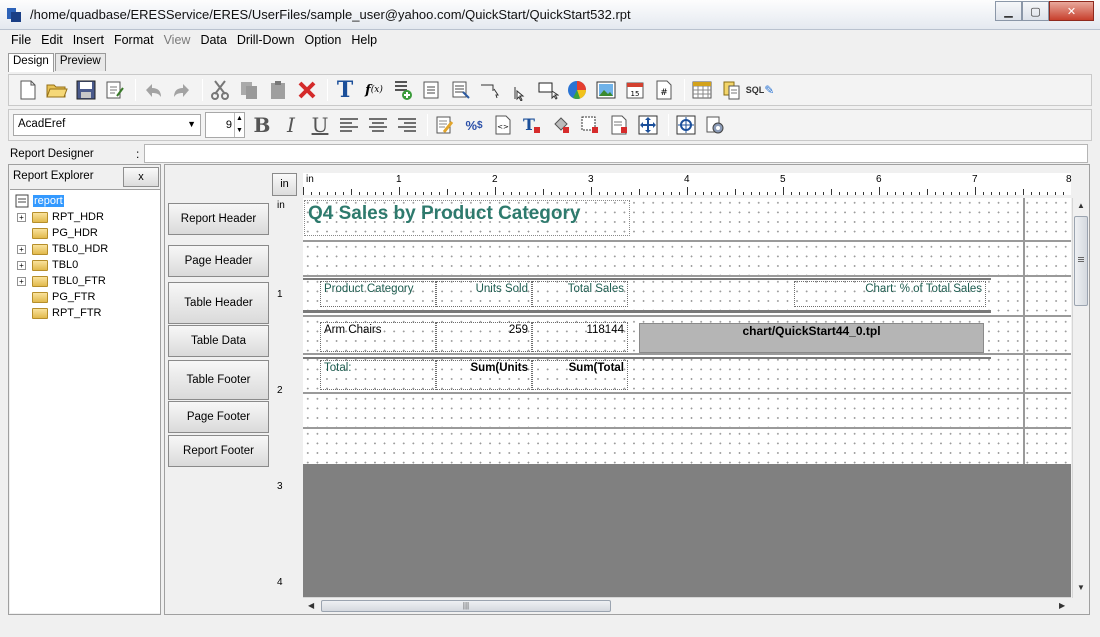 The height and width of the screenshot is (637, 1100). What do you see at coordinates (687, 410) in the screenshot?
I see `page-footer-band` at bounding box center [687, 410].